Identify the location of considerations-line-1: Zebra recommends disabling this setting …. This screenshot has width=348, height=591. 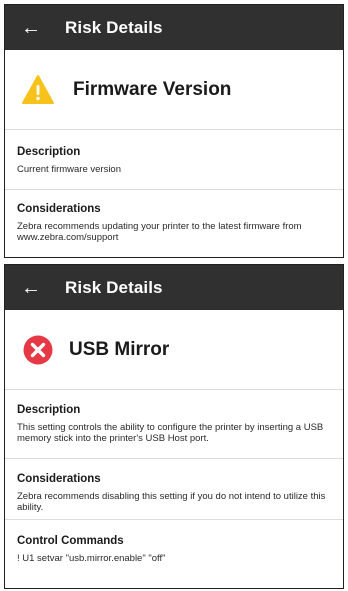
(171, 496).